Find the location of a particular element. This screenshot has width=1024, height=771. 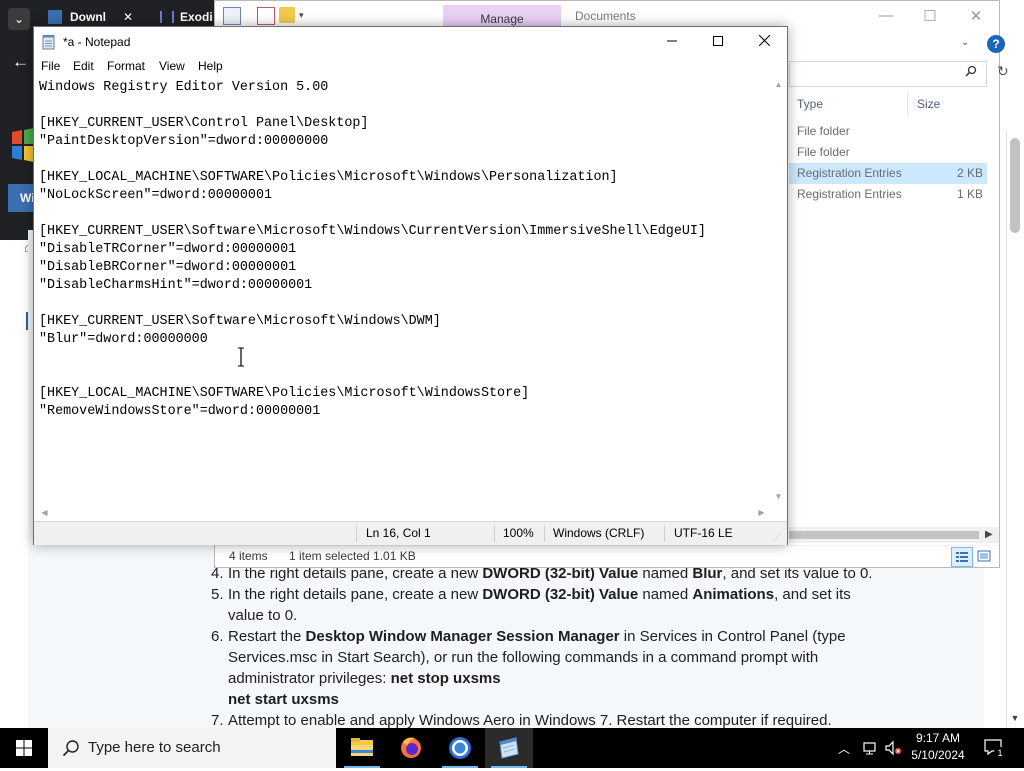

minimize-button is located at coordinates (672, 42).